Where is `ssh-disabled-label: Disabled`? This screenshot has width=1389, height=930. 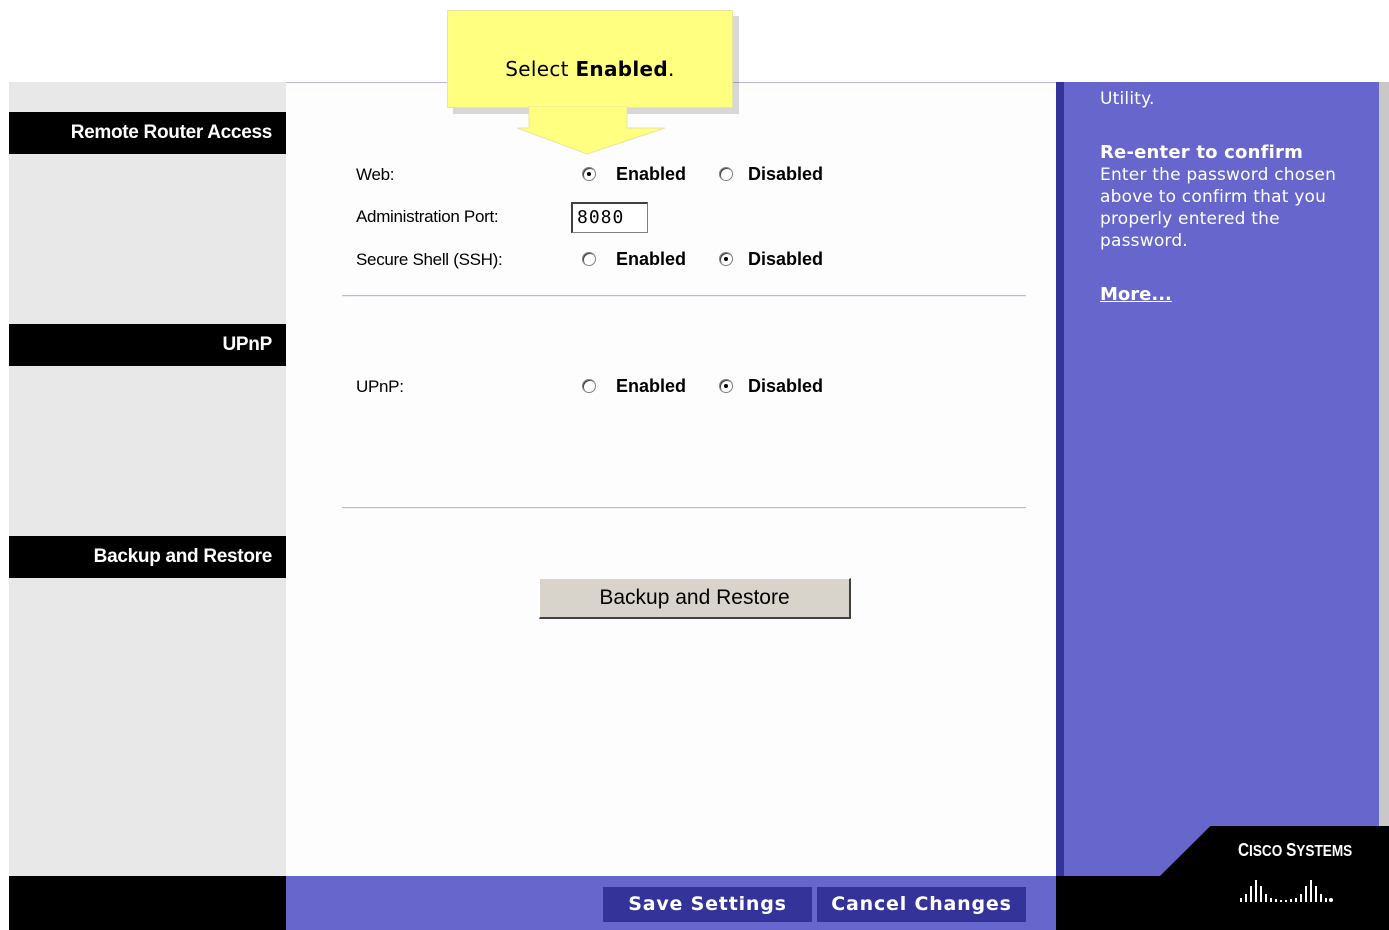
ssh-disabled-label: Disabled is located at coordinates (785, 259).